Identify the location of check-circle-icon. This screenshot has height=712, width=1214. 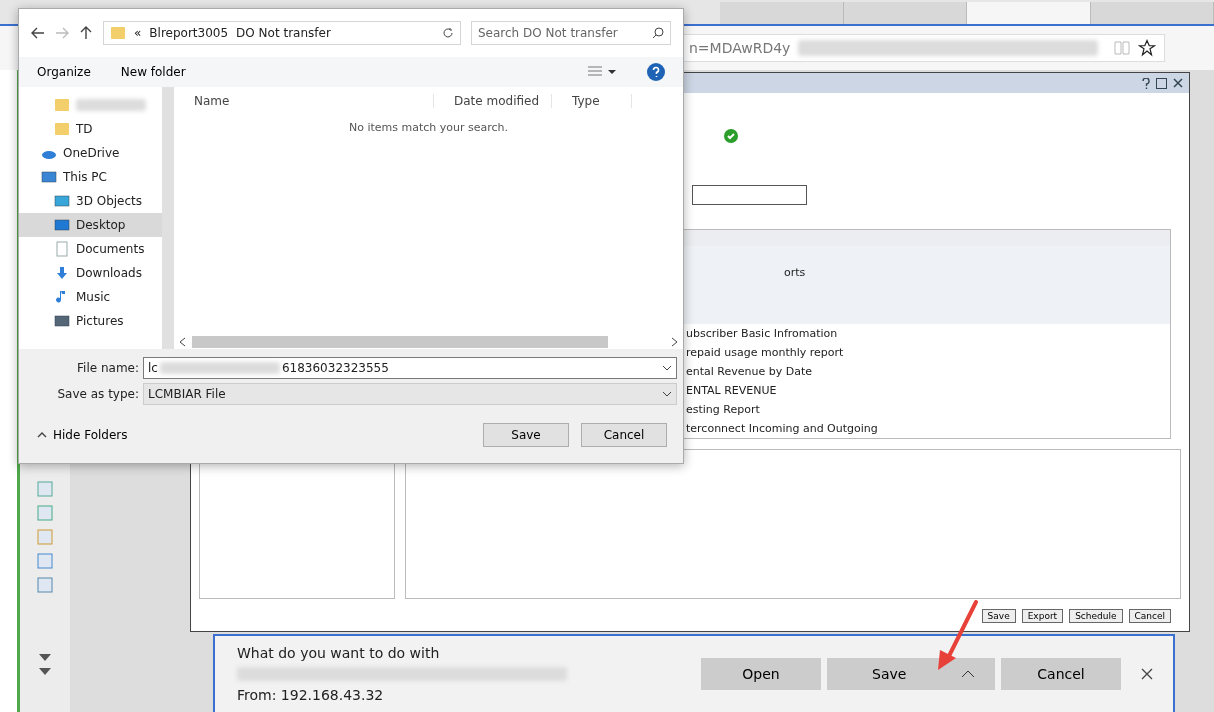
(731, 136).